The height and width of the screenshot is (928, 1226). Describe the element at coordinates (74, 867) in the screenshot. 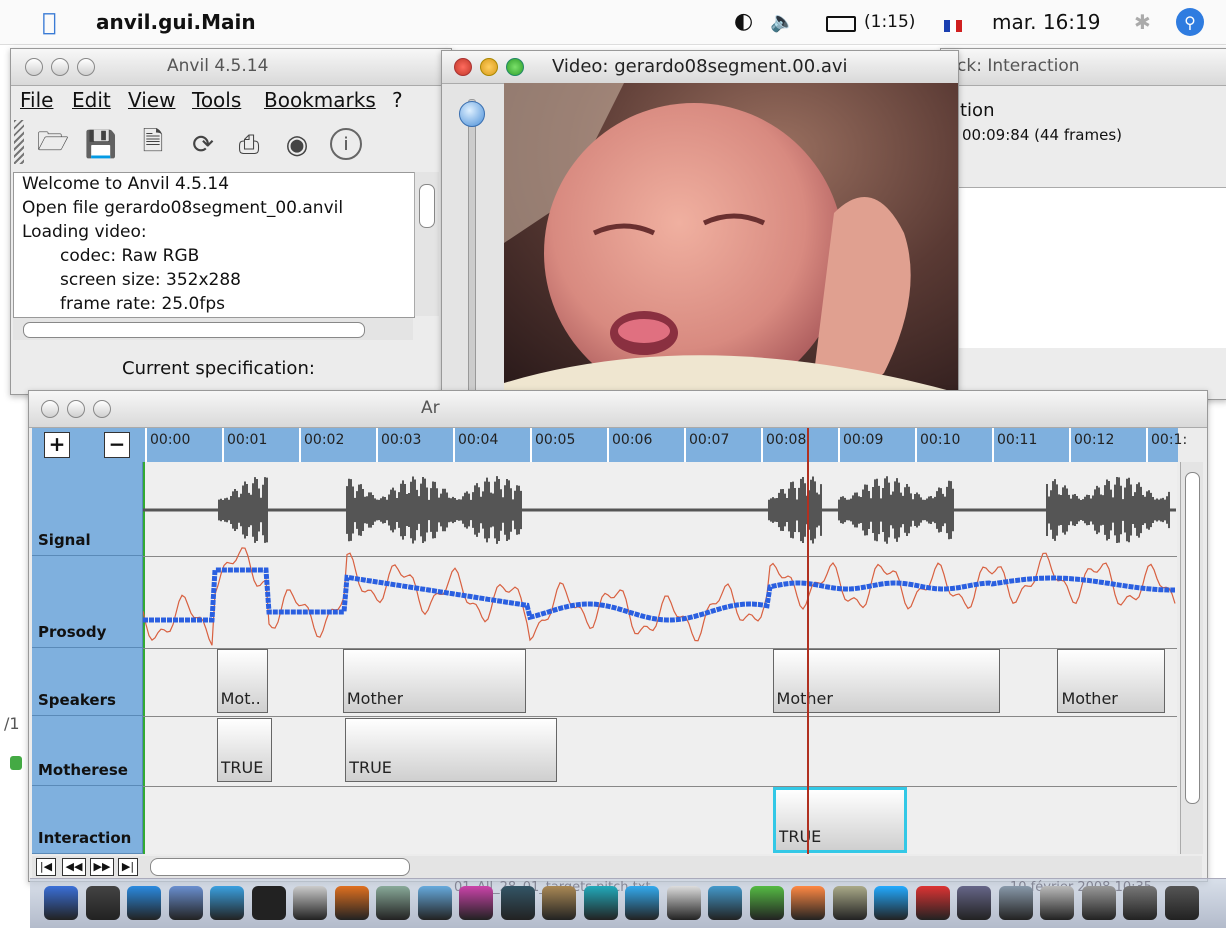

I see `rewind-icon: ◀◀` at that location.